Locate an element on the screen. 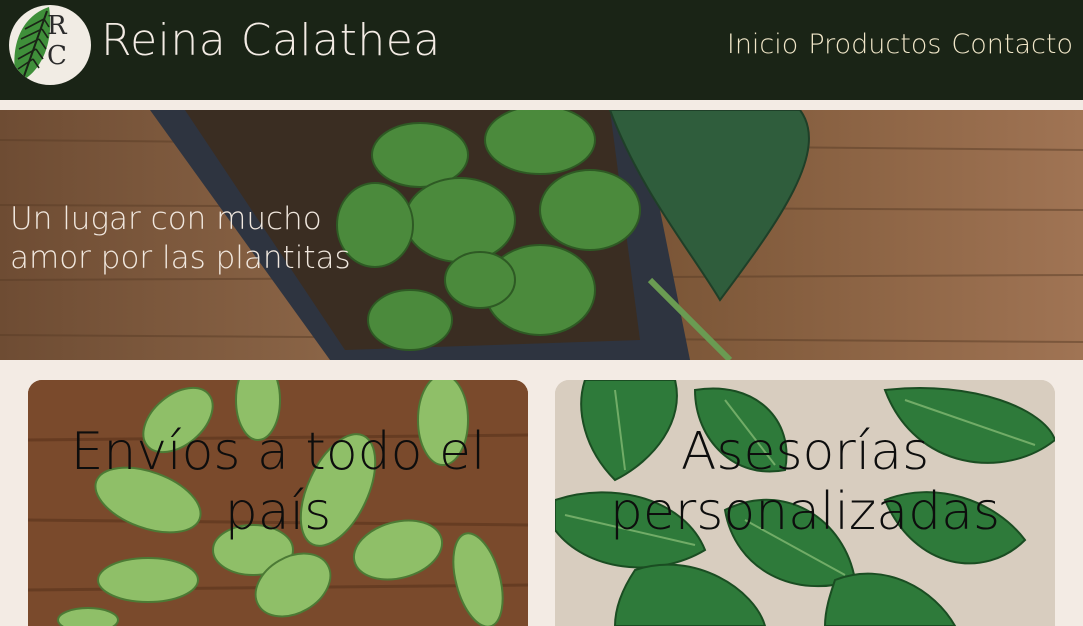  logo-monogram: R C is located at coordinates (67, 41).